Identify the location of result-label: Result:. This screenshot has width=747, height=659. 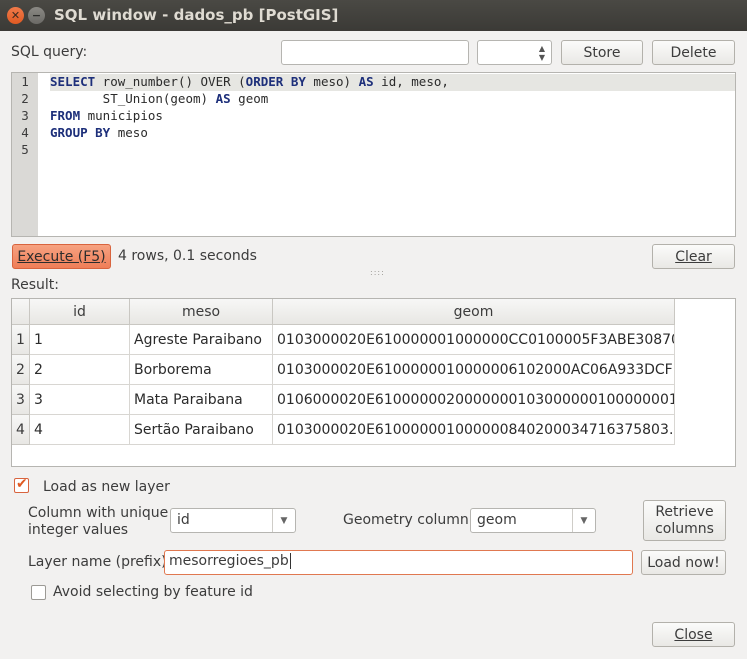
(35, 285).